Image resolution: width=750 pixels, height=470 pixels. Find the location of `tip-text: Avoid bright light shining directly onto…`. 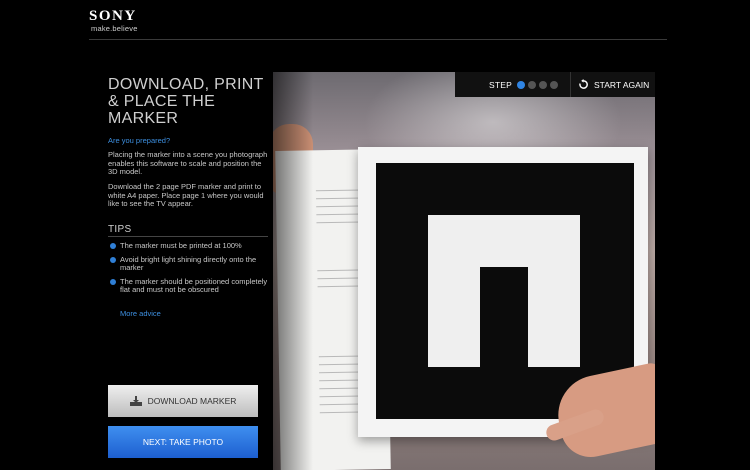

tip-text: Avoid bright light shining directly onto… is located at coordinates (188, 263).